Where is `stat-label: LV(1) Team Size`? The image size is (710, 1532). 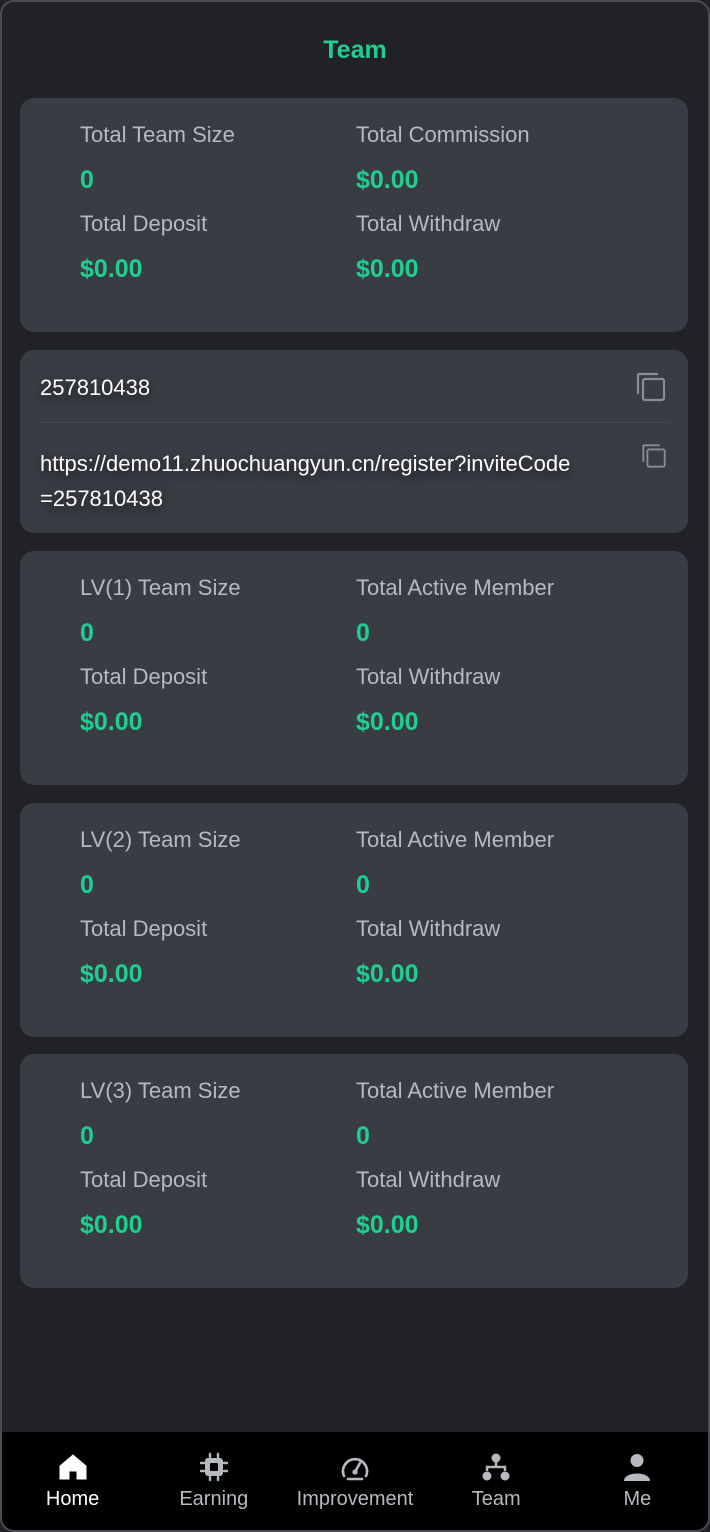 stat-label: LV(1) Team Size is located at coordinates (160, 587).